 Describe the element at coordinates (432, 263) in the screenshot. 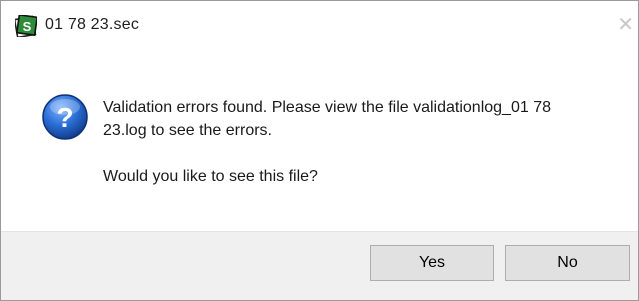

I see `yes-button: Yes` at that location.